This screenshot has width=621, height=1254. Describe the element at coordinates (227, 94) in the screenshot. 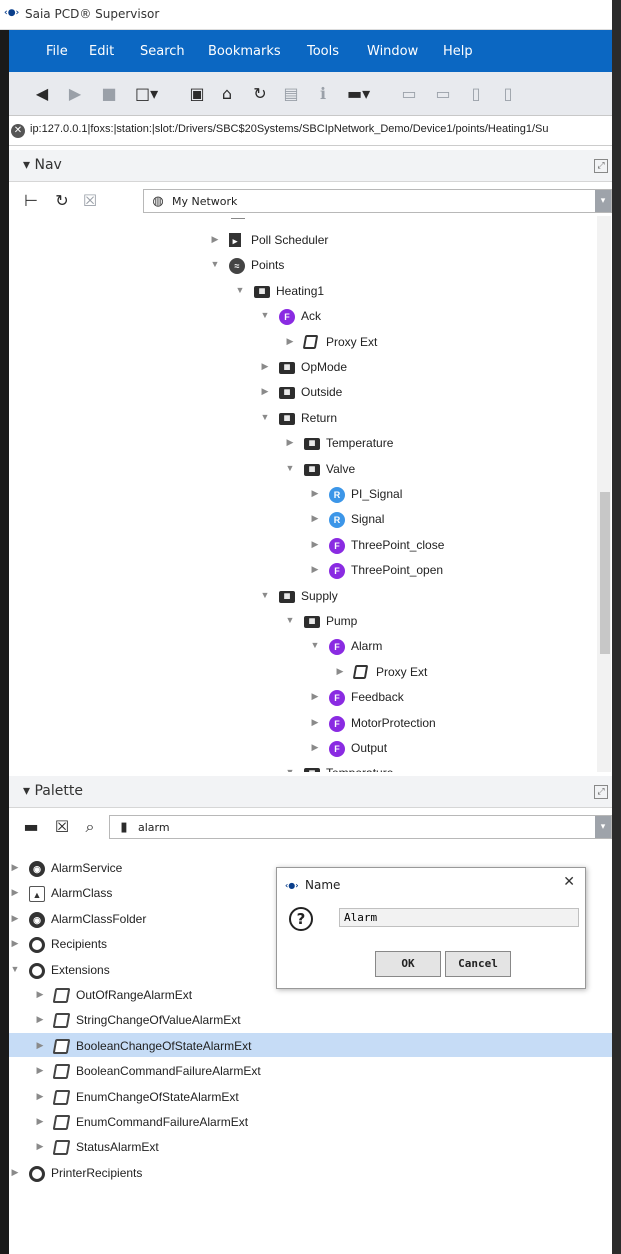

I see `home-icon: ⌂` at that location.